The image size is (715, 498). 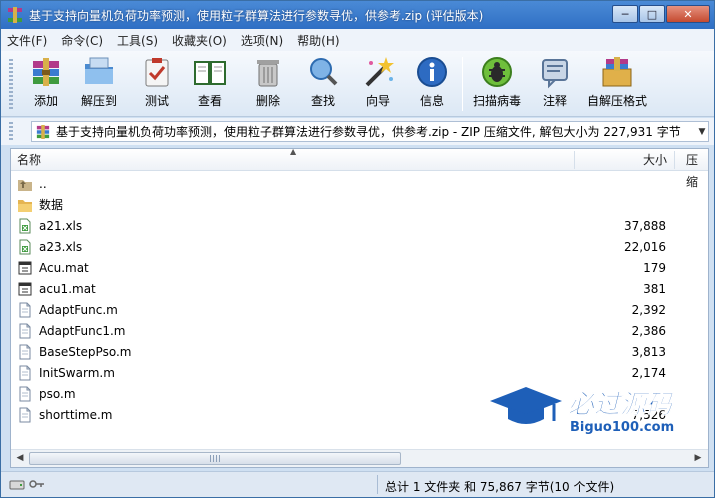 I want to click on scroll-right-icon: ▶, so click(x=698, y=458).